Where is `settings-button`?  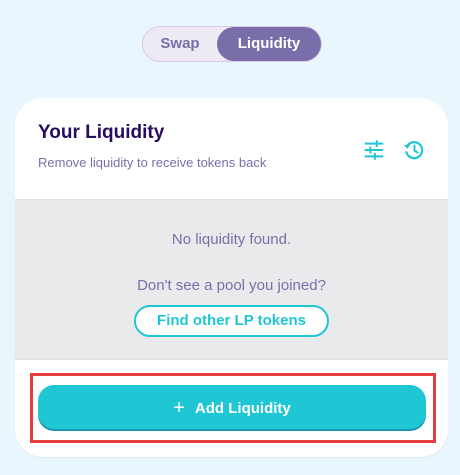 settings-button is located at coordinates (374, 150).